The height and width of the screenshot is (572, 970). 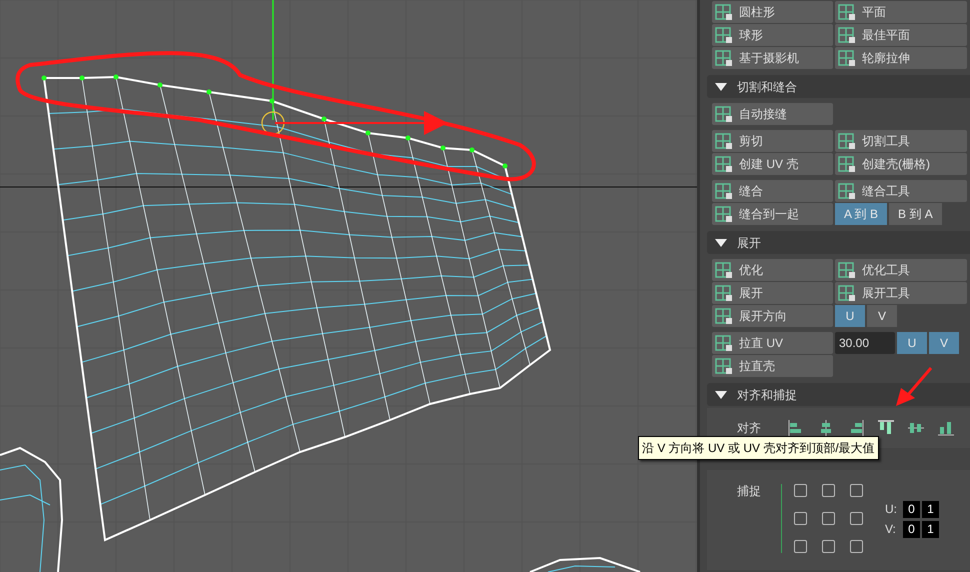 I want to click on section-title: 切割和缝合, so click(x=767, y=87).